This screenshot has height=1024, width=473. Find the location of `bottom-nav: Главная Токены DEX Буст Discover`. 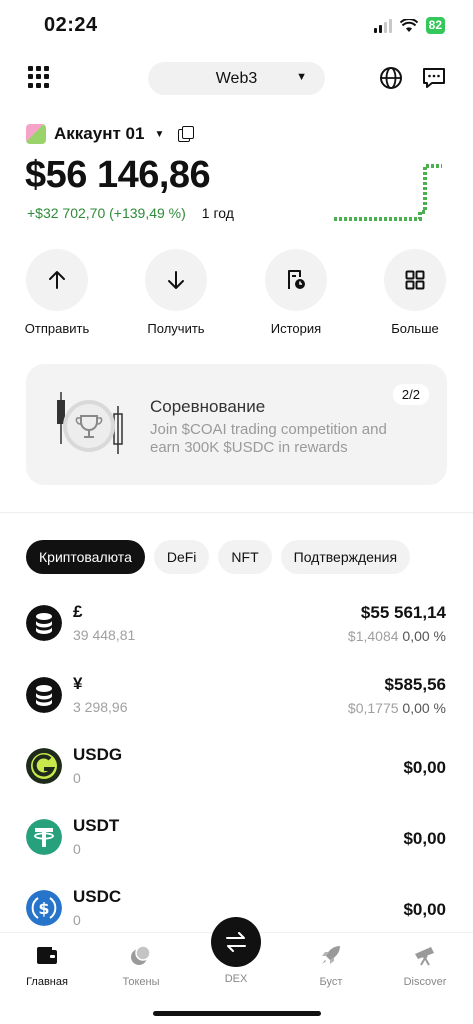

bottom-nav: Главная Токены DEX Буст Discover is located at coordinates (236, 970).